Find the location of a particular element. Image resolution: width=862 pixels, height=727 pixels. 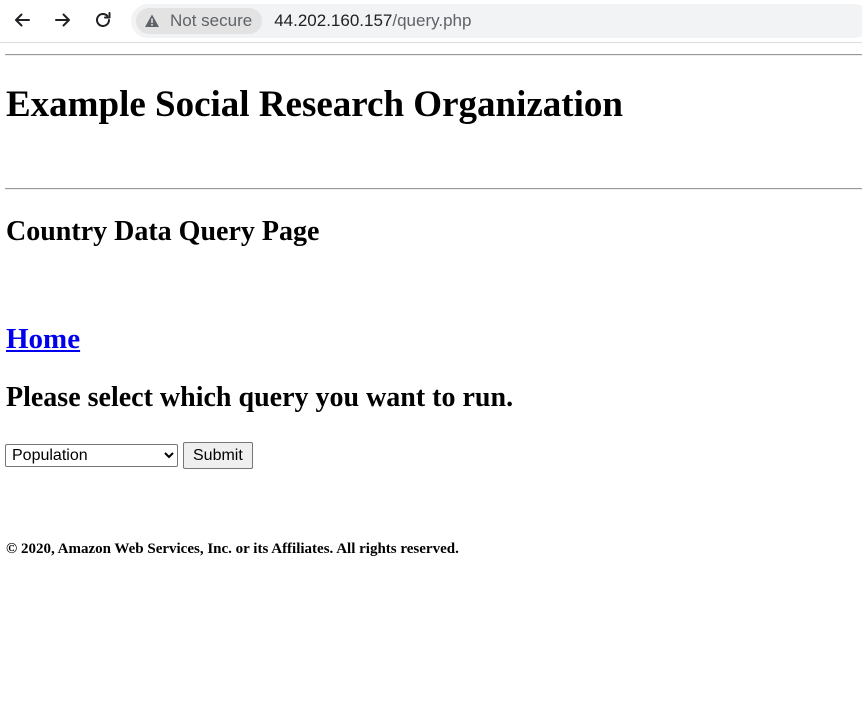

back-arrow-icon is located at coordinates (22, 20).